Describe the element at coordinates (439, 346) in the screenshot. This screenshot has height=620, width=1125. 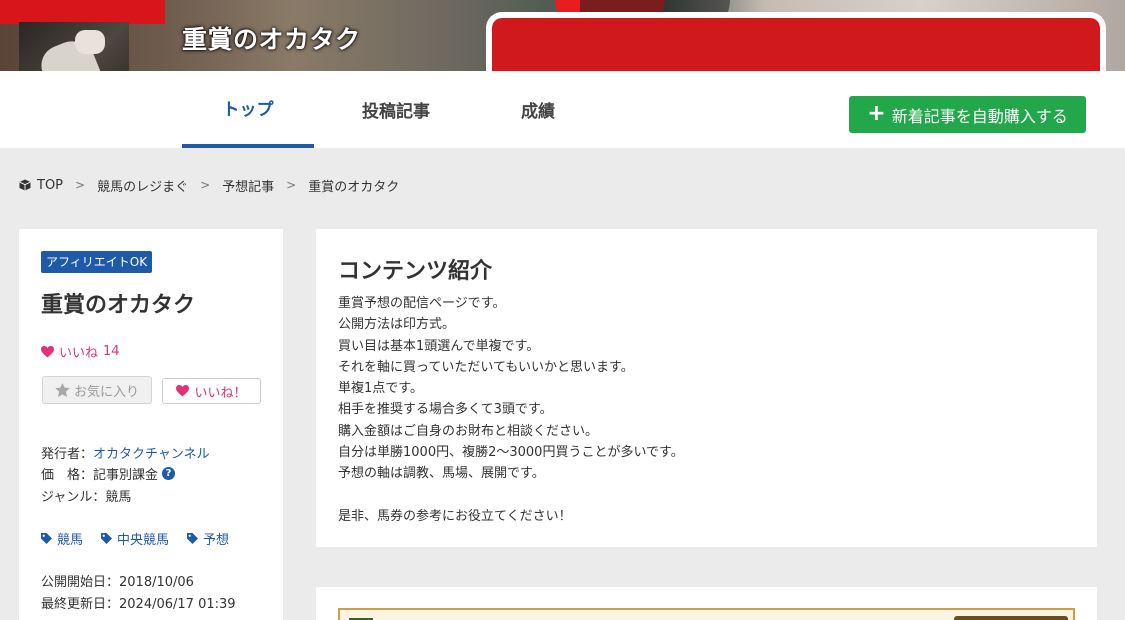
I see `description-line: 買い目は基本1頭選んで単複です。` at that location.